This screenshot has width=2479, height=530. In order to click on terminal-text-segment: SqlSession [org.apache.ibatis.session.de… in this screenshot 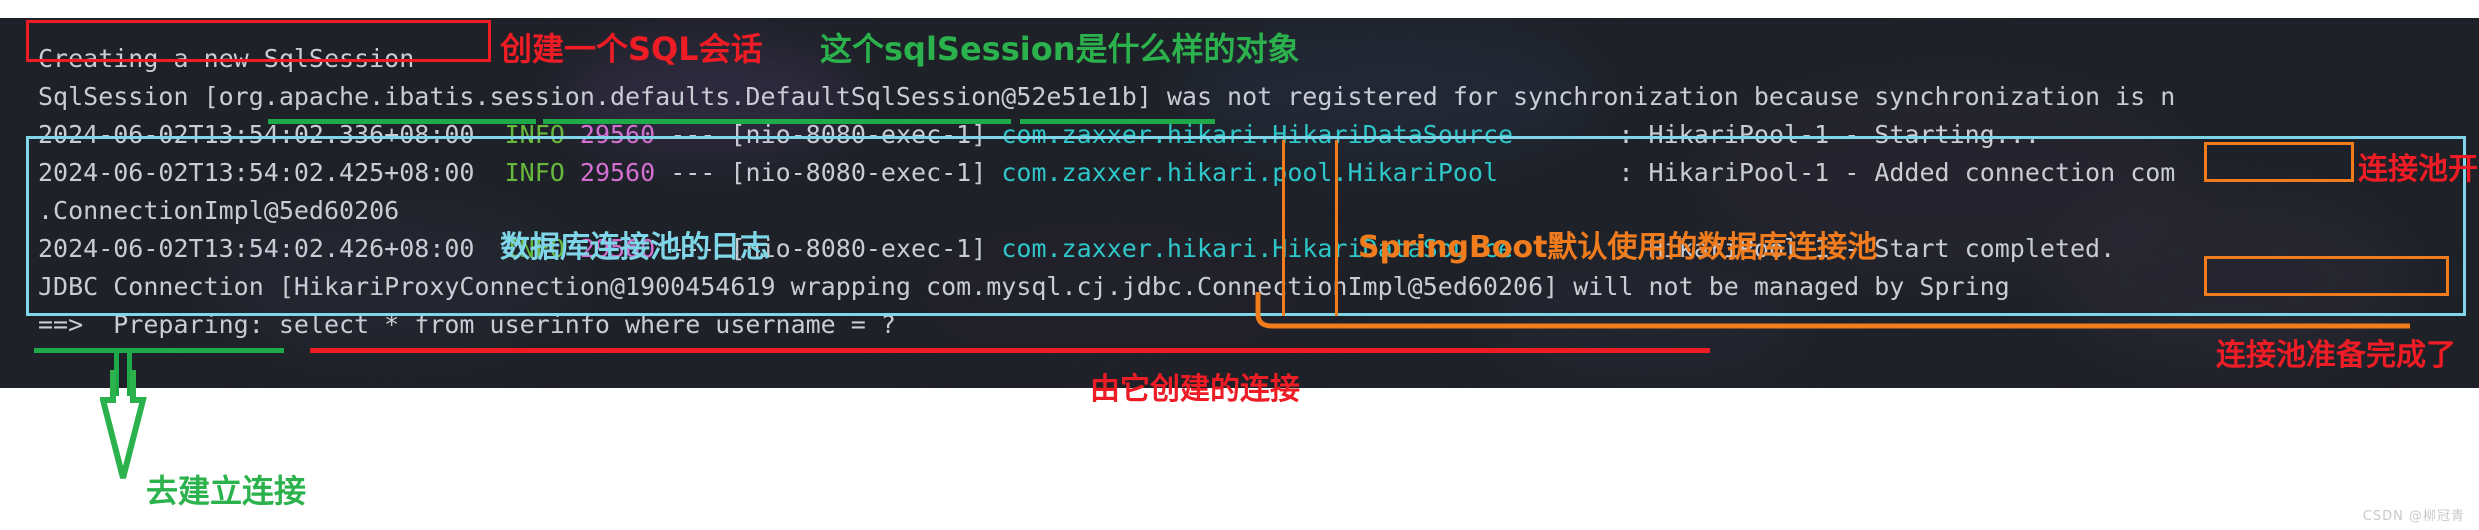, I will do `click(1107, 96)`.